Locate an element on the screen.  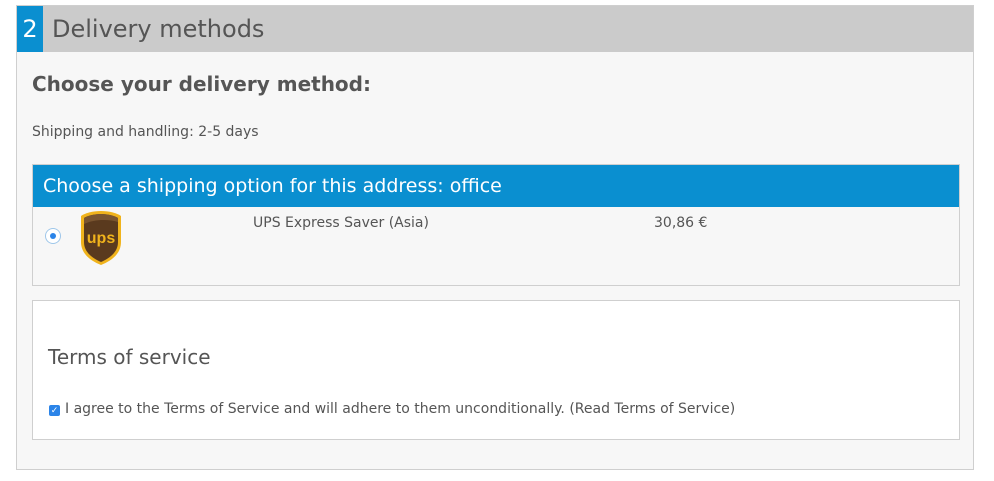
choose-delivery-title: Choose your delivery method: is located at coordinates (201, 84).